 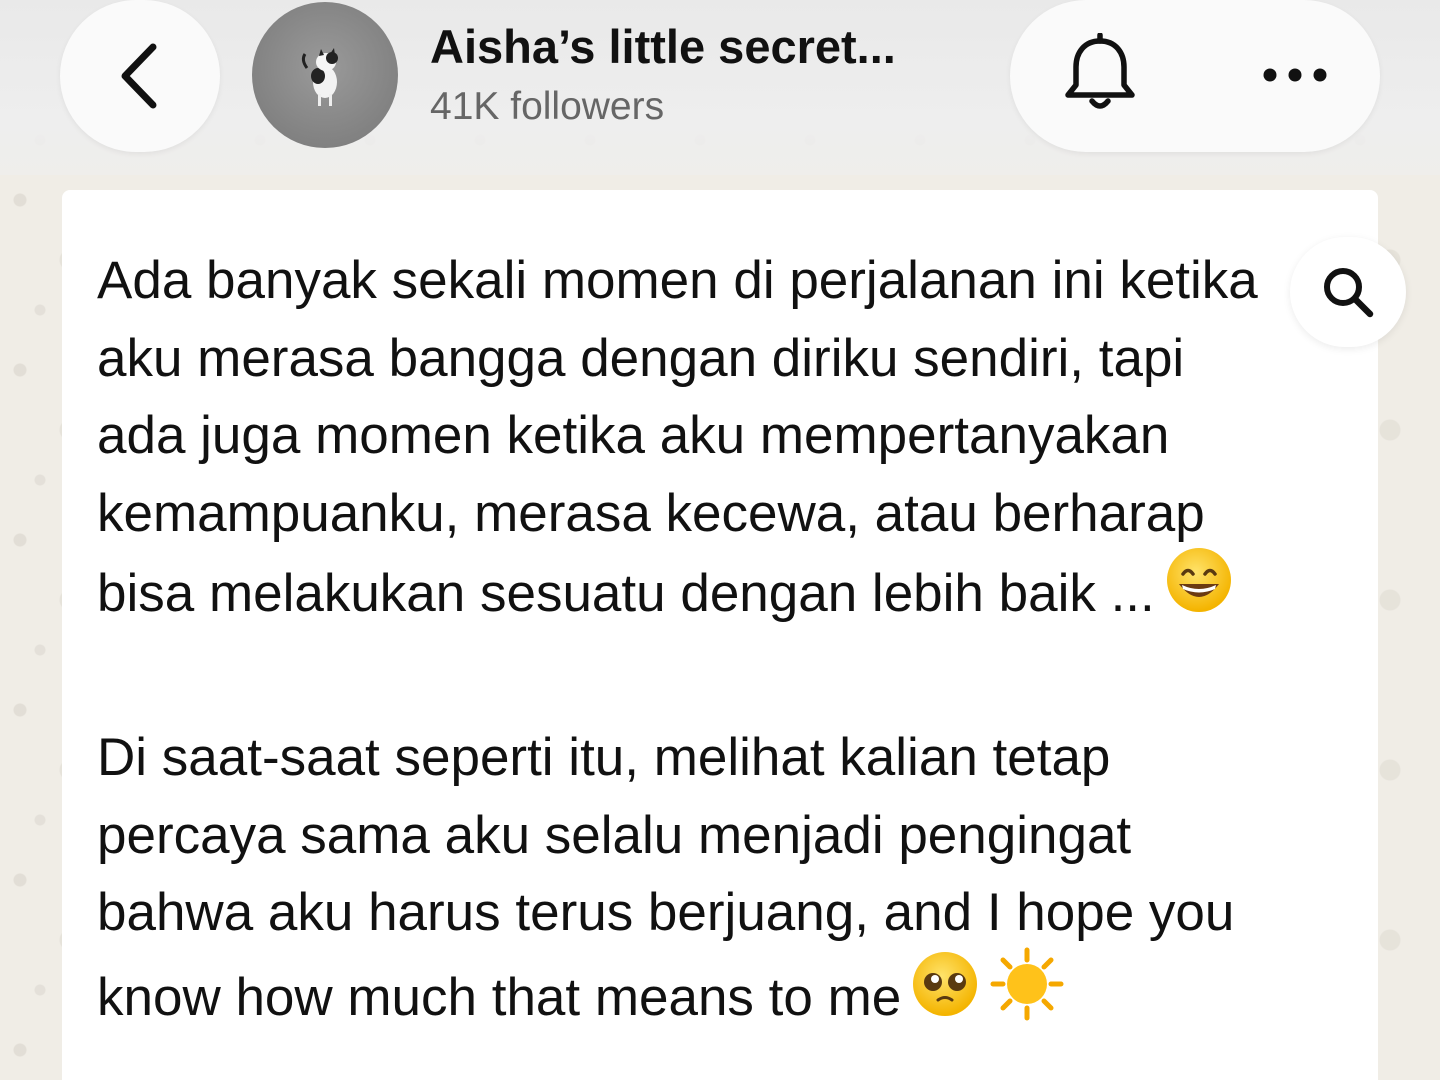 I want to click on follower-count: 41K followers, so click(x=547, y=106).